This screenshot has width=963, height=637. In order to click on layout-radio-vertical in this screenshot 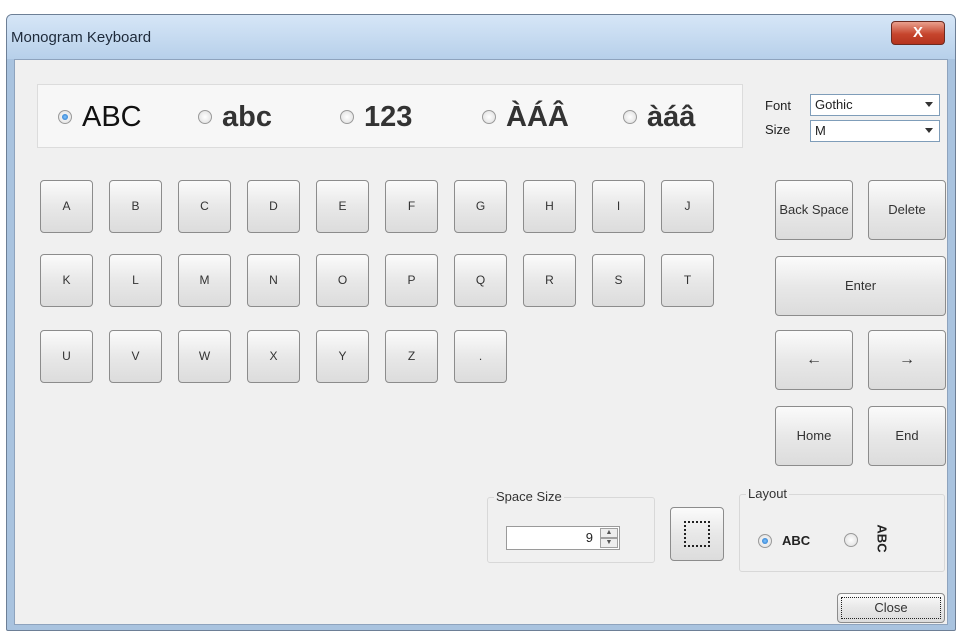, I will do `click(851, 540)`.